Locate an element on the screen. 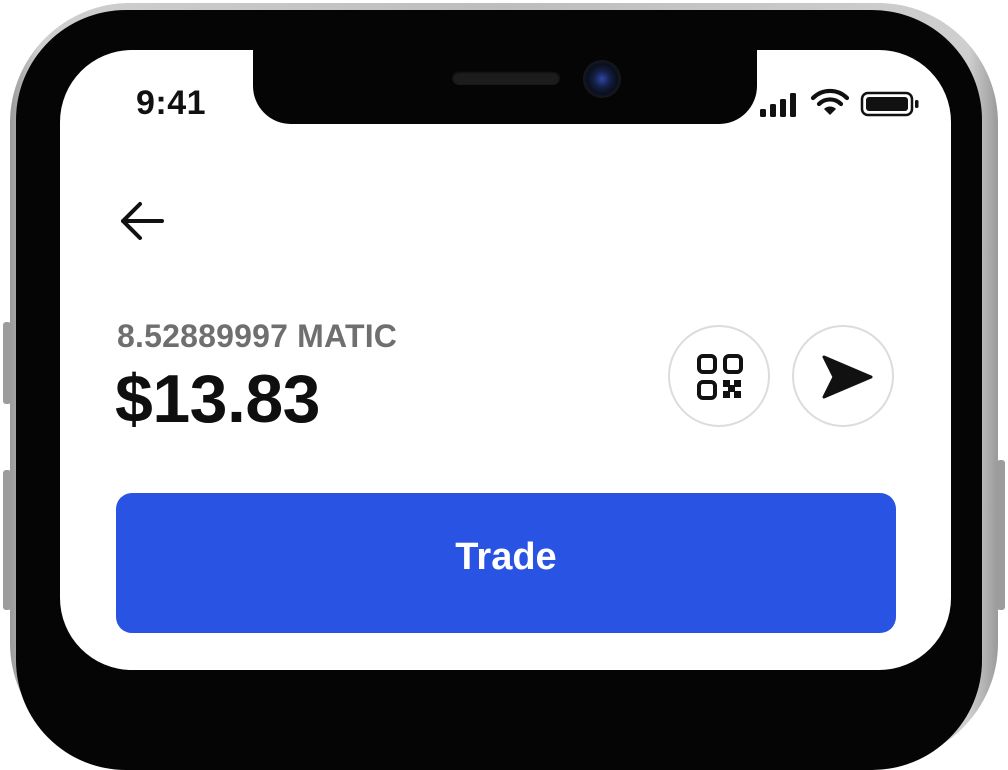 Image resolution: width=1008 pixels, height=770 pixels. front-camera is located at coordinates (602, 79).